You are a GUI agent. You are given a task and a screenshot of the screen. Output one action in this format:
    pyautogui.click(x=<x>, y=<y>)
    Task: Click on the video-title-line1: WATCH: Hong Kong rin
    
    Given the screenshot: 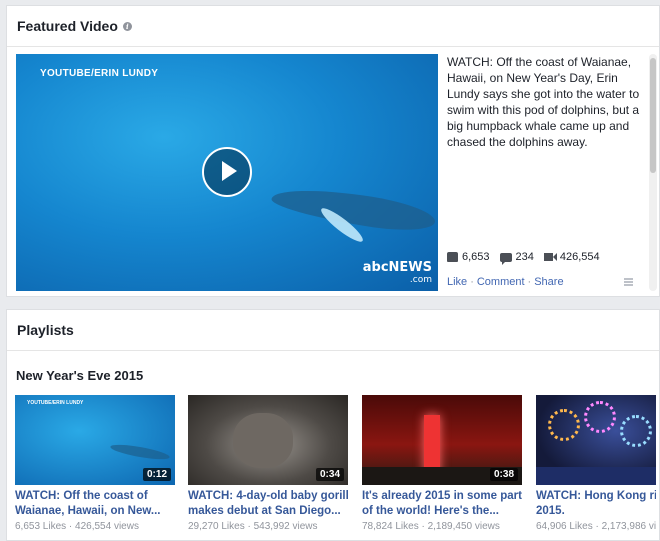 What is the action you would take?
    pyautogui.click(x=596, y=496)
    